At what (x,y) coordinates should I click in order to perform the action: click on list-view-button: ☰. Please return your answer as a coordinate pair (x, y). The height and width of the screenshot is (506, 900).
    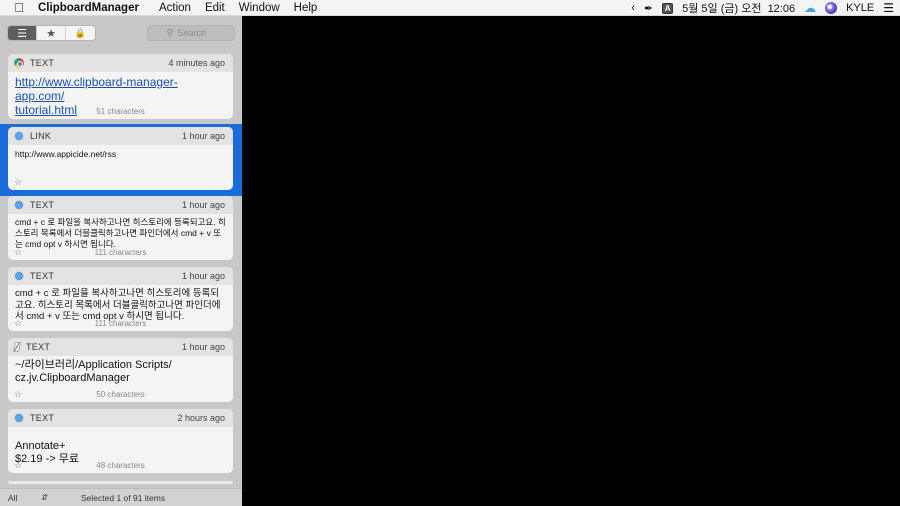
    Looking at the image, I should click on (22, 33).